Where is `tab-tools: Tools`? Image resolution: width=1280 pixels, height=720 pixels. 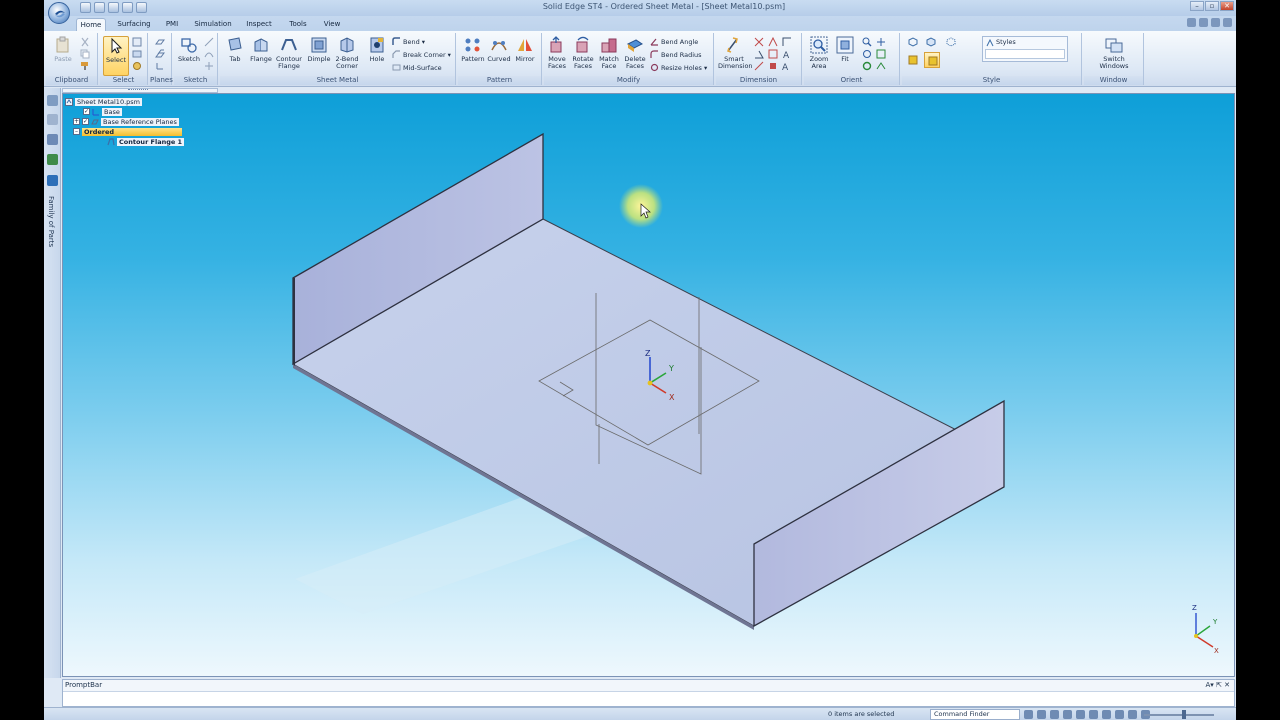 tab-tools: Tools is located at coordinates (298, 24).